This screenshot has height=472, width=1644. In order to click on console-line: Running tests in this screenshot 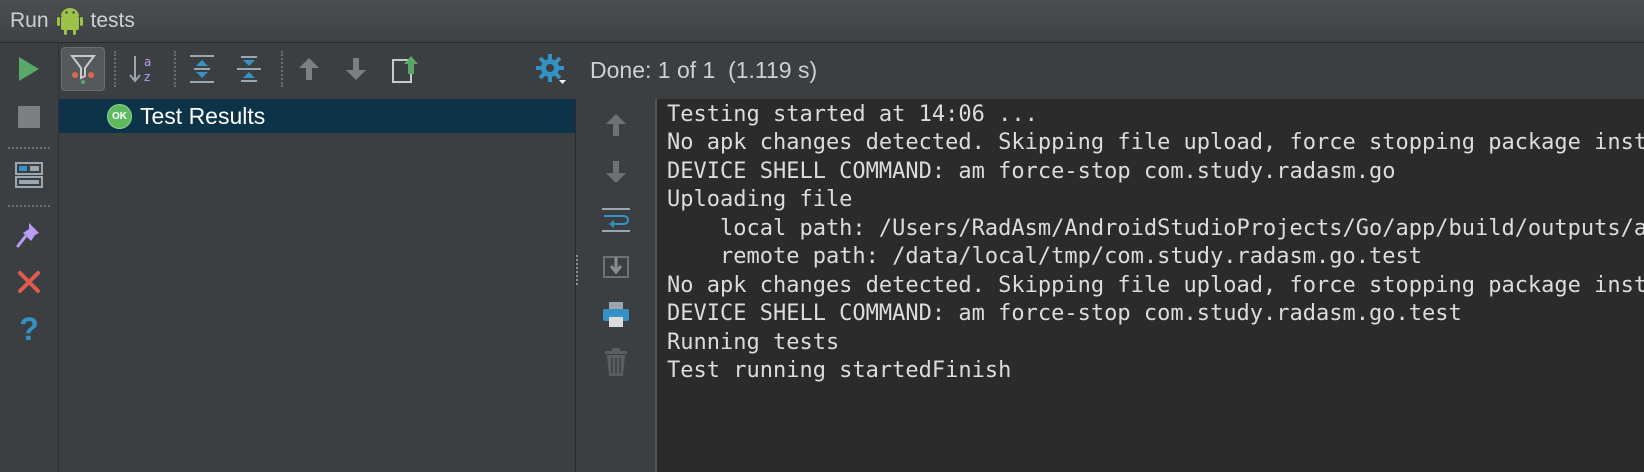, I will do `click(753, 342)`.